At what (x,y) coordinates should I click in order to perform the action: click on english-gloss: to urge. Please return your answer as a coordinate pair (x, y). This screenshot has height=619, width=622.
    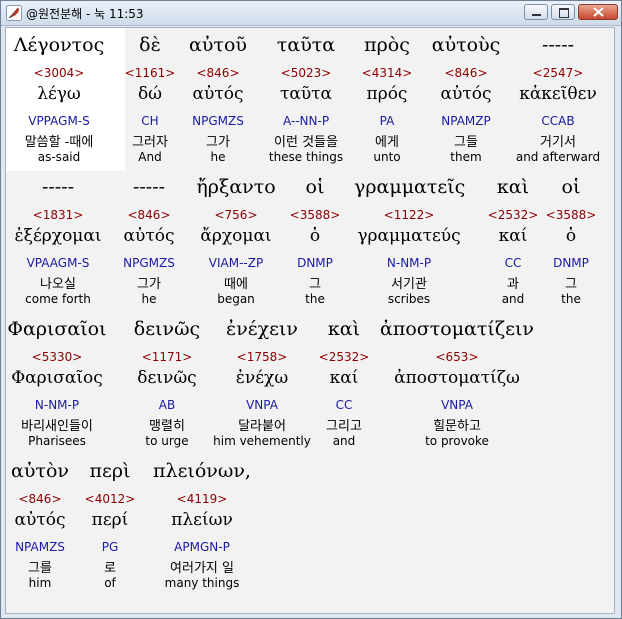
    Looking at the image, I should click on (167, 441).